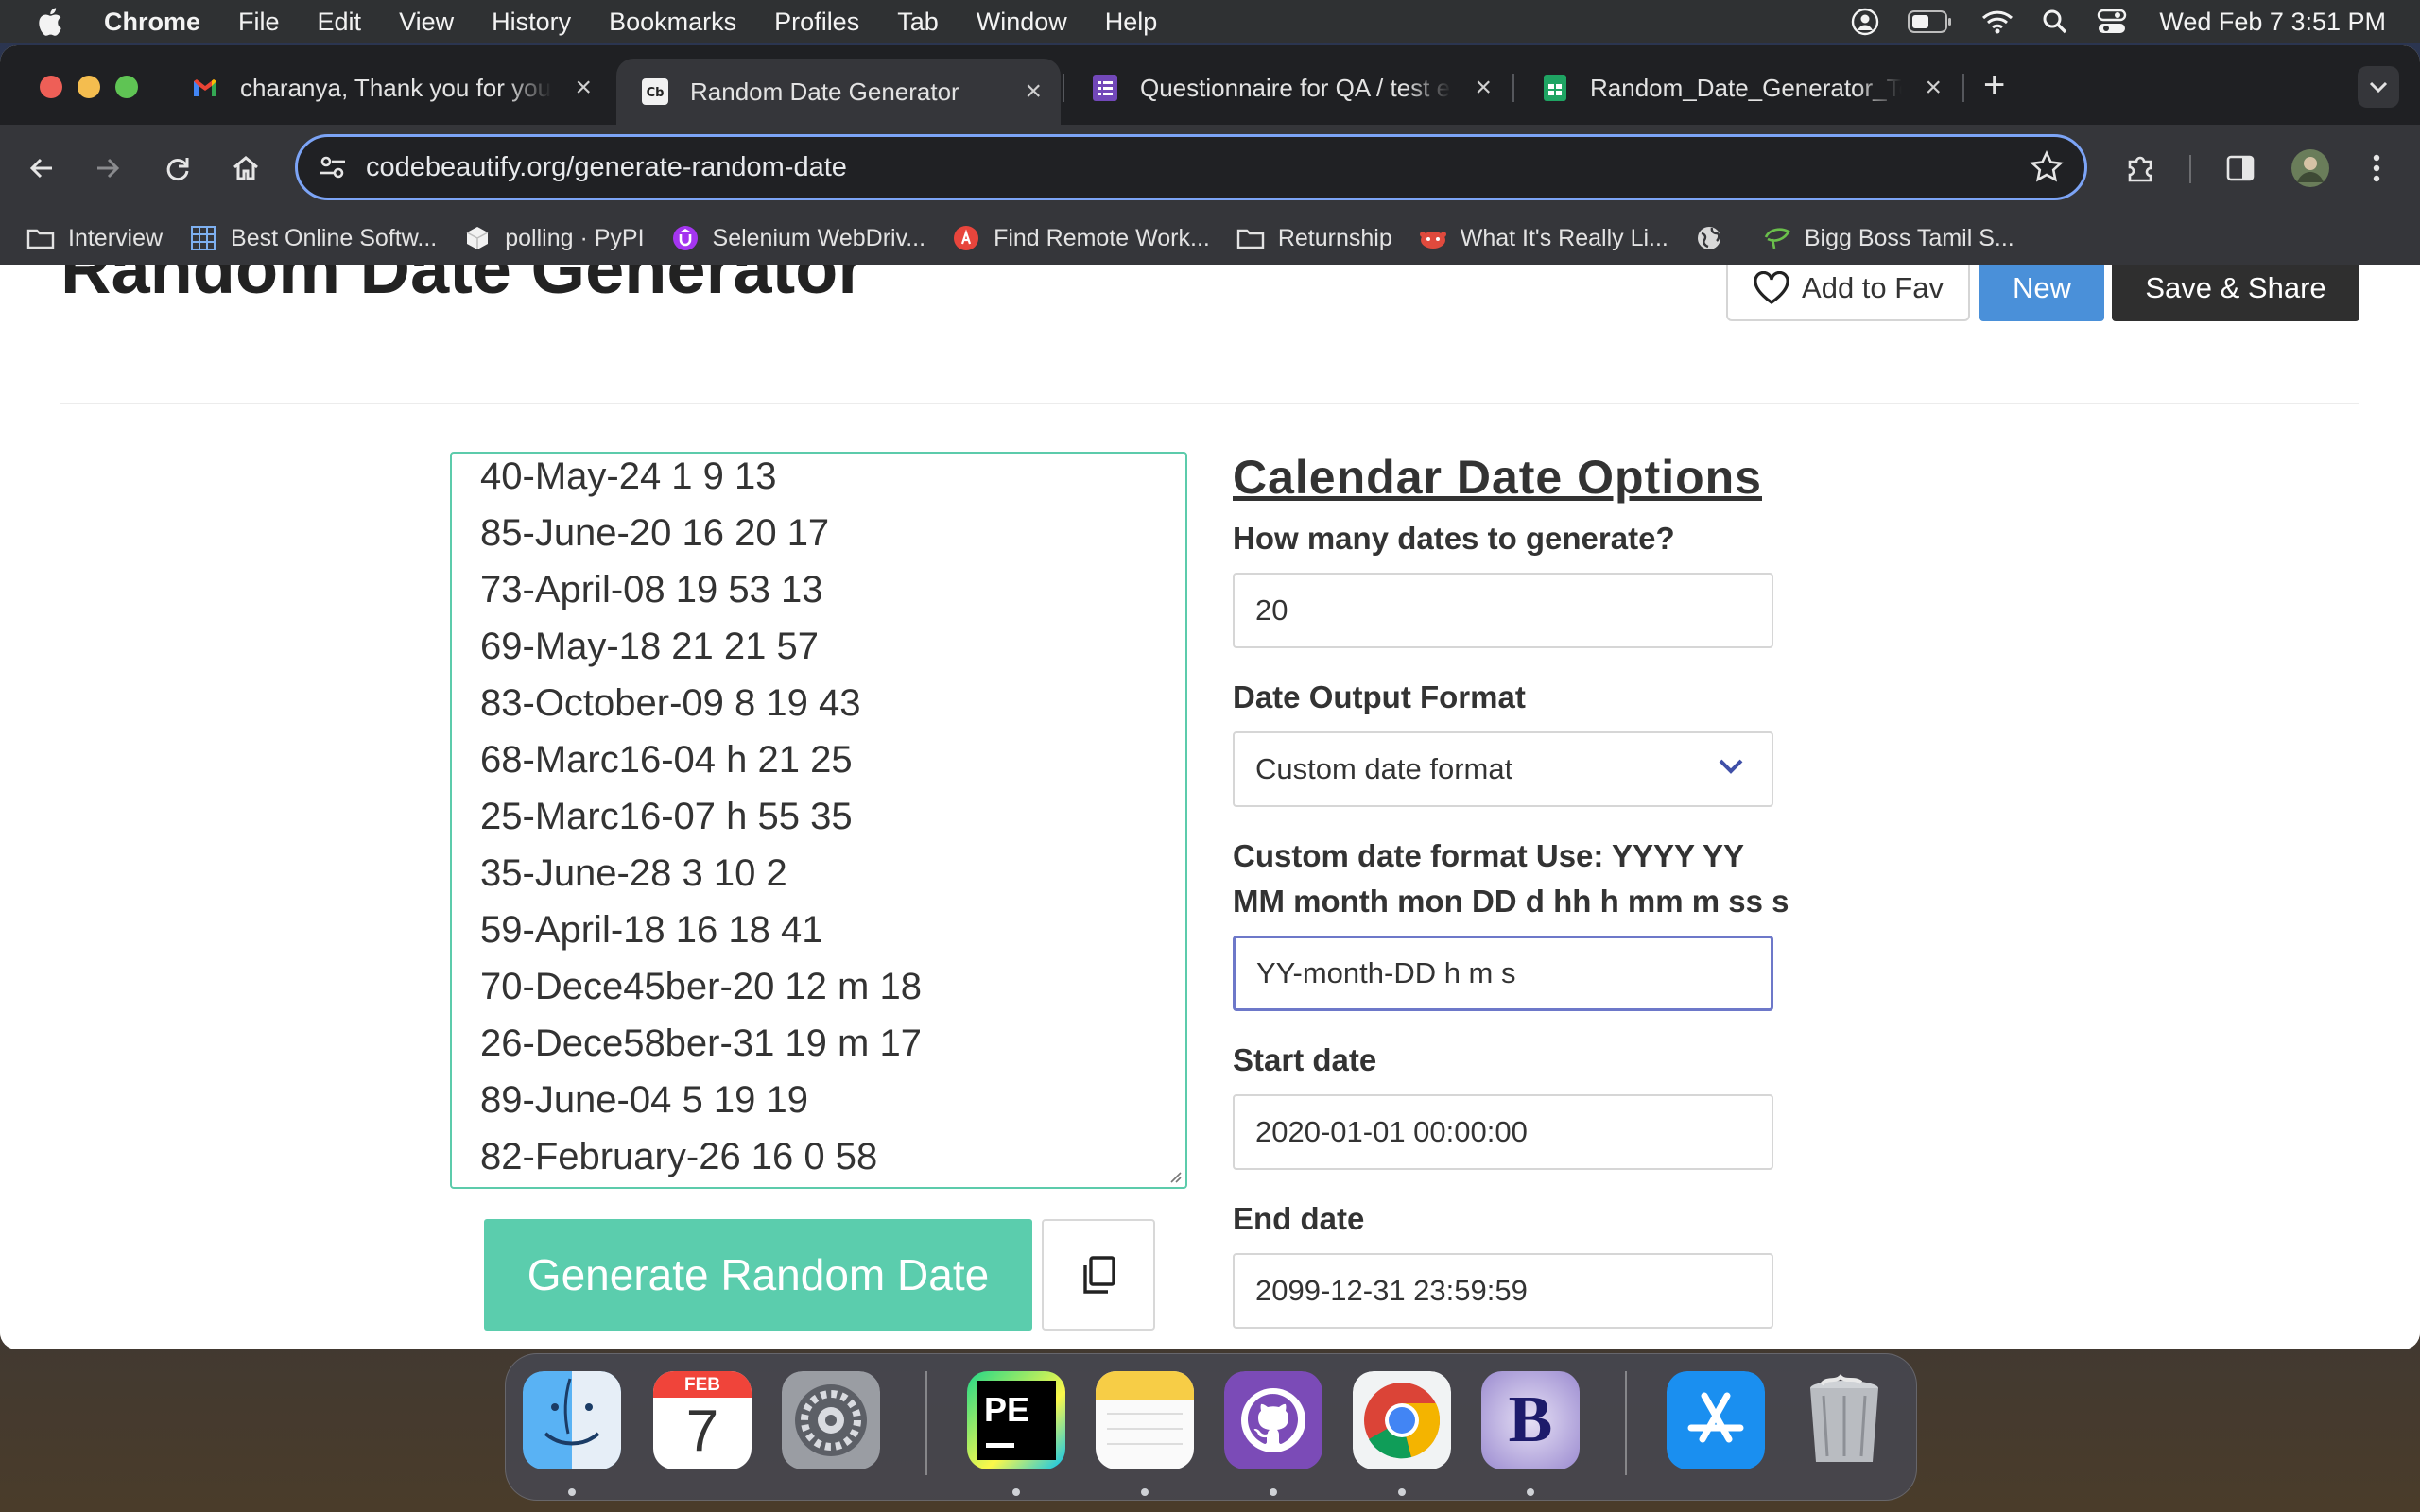 This screenshot has width=2420, height=1512. I want to click on bbedit-icon: B, so click(1530, 1420).